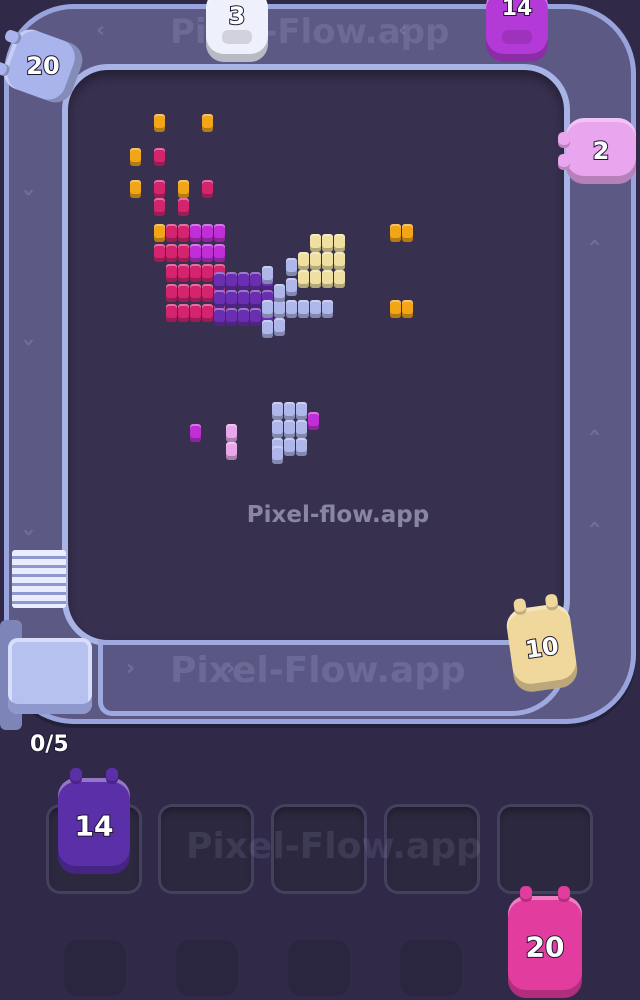 The image size is (640, 1000). I want to click on slots-watermark: Pixel-Flow.app, so click(334, 846).